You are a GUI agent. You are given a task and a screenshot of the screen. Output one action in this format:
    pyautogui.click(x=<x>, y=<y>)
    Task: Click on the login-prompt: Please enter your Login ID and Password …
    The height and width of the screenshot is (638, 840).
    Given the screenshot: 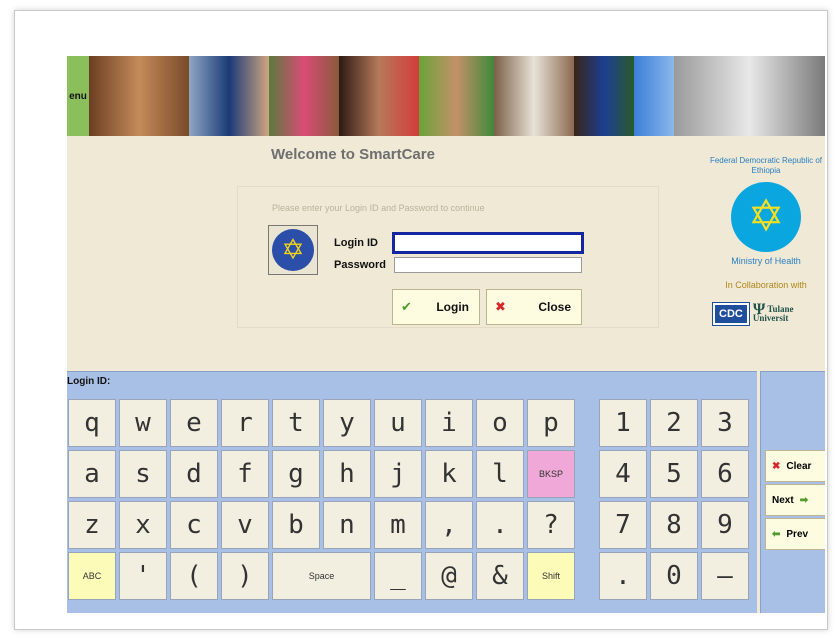 What is the action you would take?
    pyautogui.click(x=378, y=208)
    